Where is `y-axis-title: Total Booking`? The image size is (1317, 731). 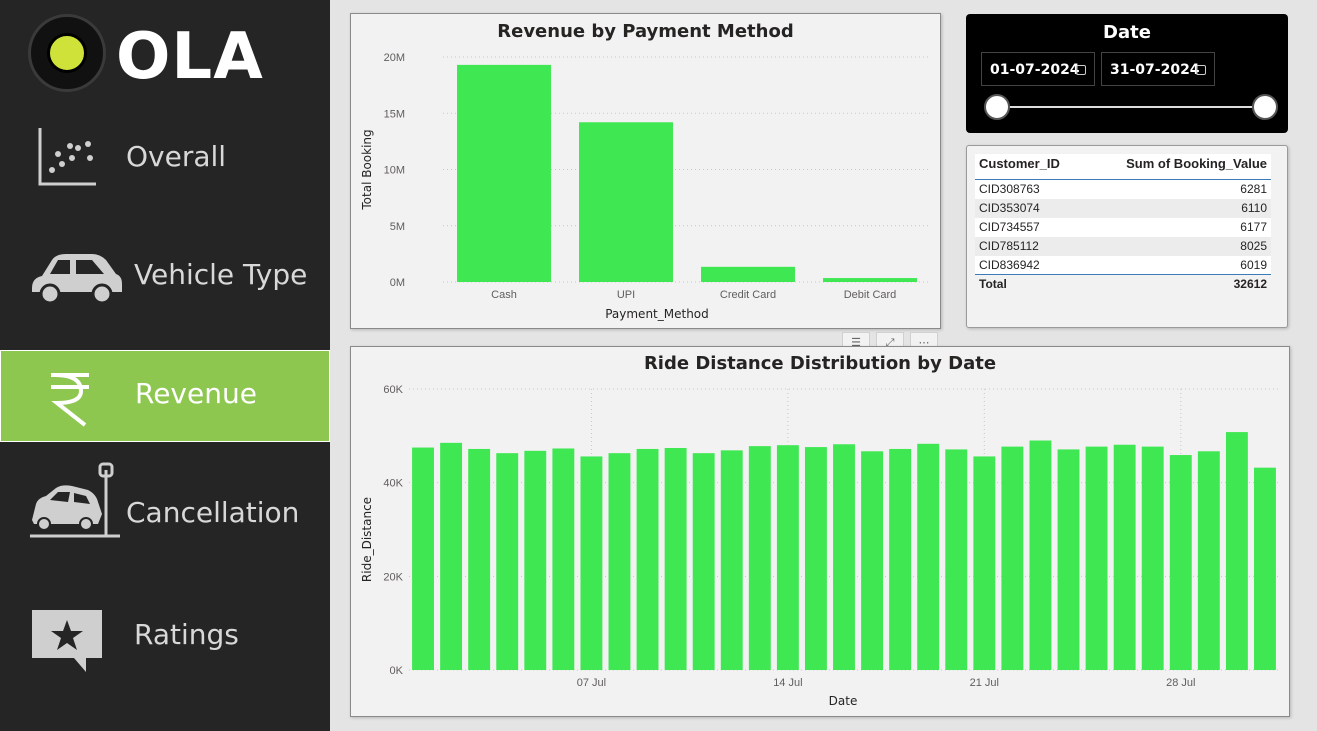 y-axis-title: Total Booking is located at coordinates (367, 169).